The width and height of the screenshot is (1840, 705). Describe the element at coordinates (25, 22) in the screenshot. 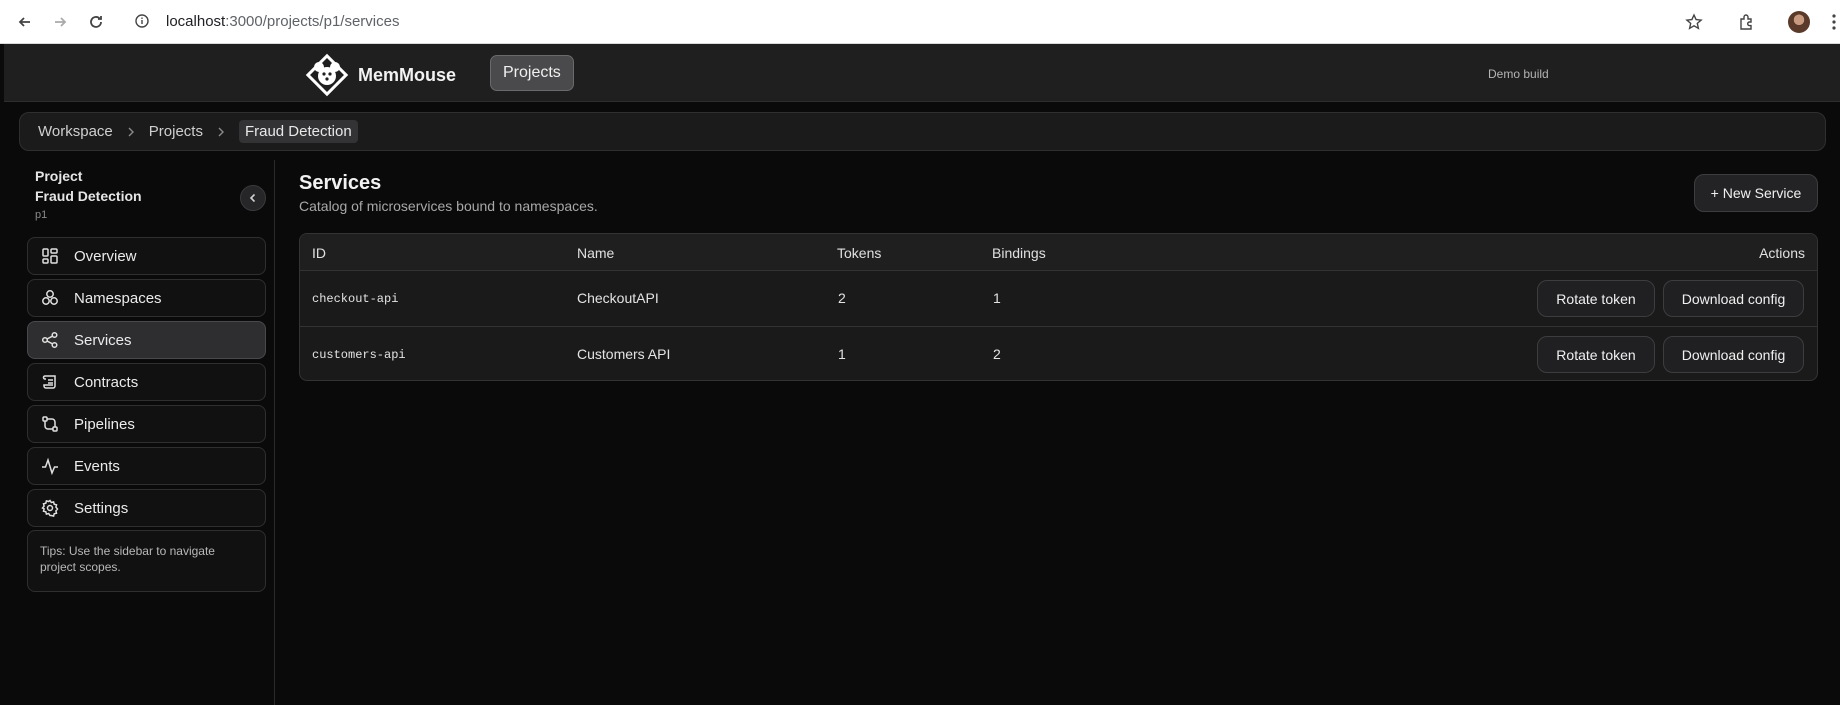

I see `back-icon` at that location.